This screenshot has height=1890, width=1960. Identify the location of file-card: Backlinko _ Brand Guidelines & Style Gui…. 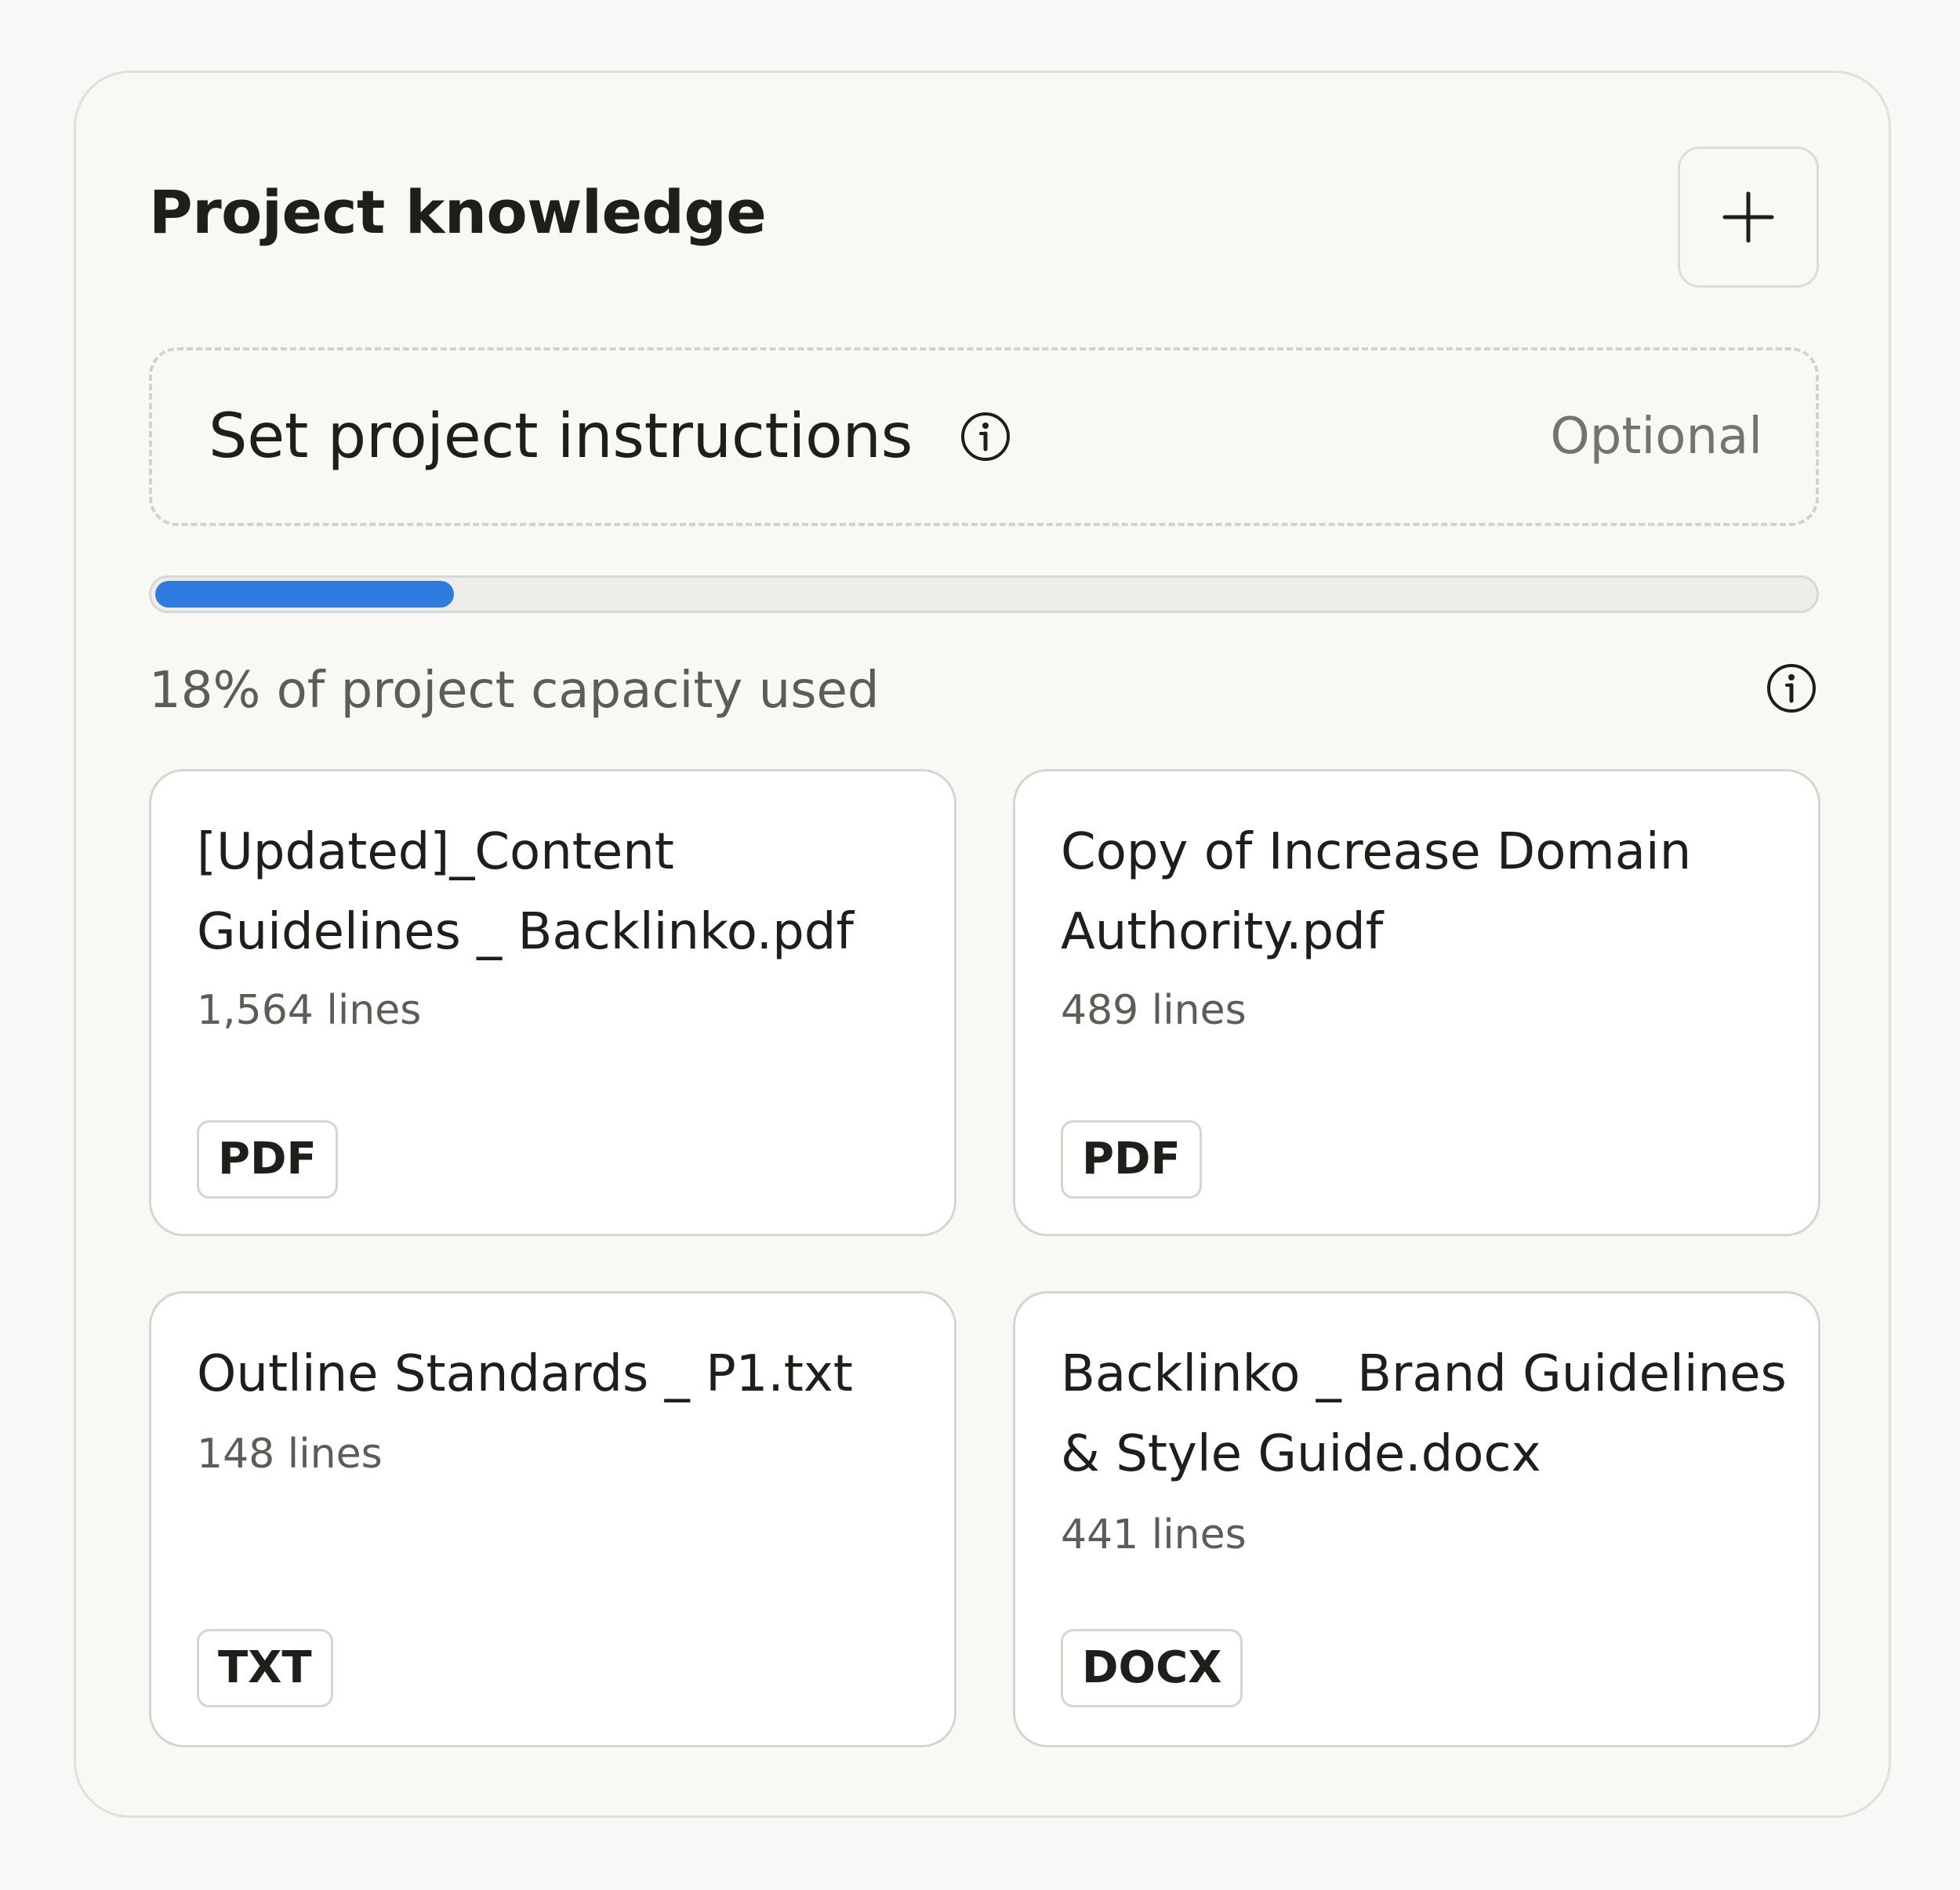
(1416, 1519).